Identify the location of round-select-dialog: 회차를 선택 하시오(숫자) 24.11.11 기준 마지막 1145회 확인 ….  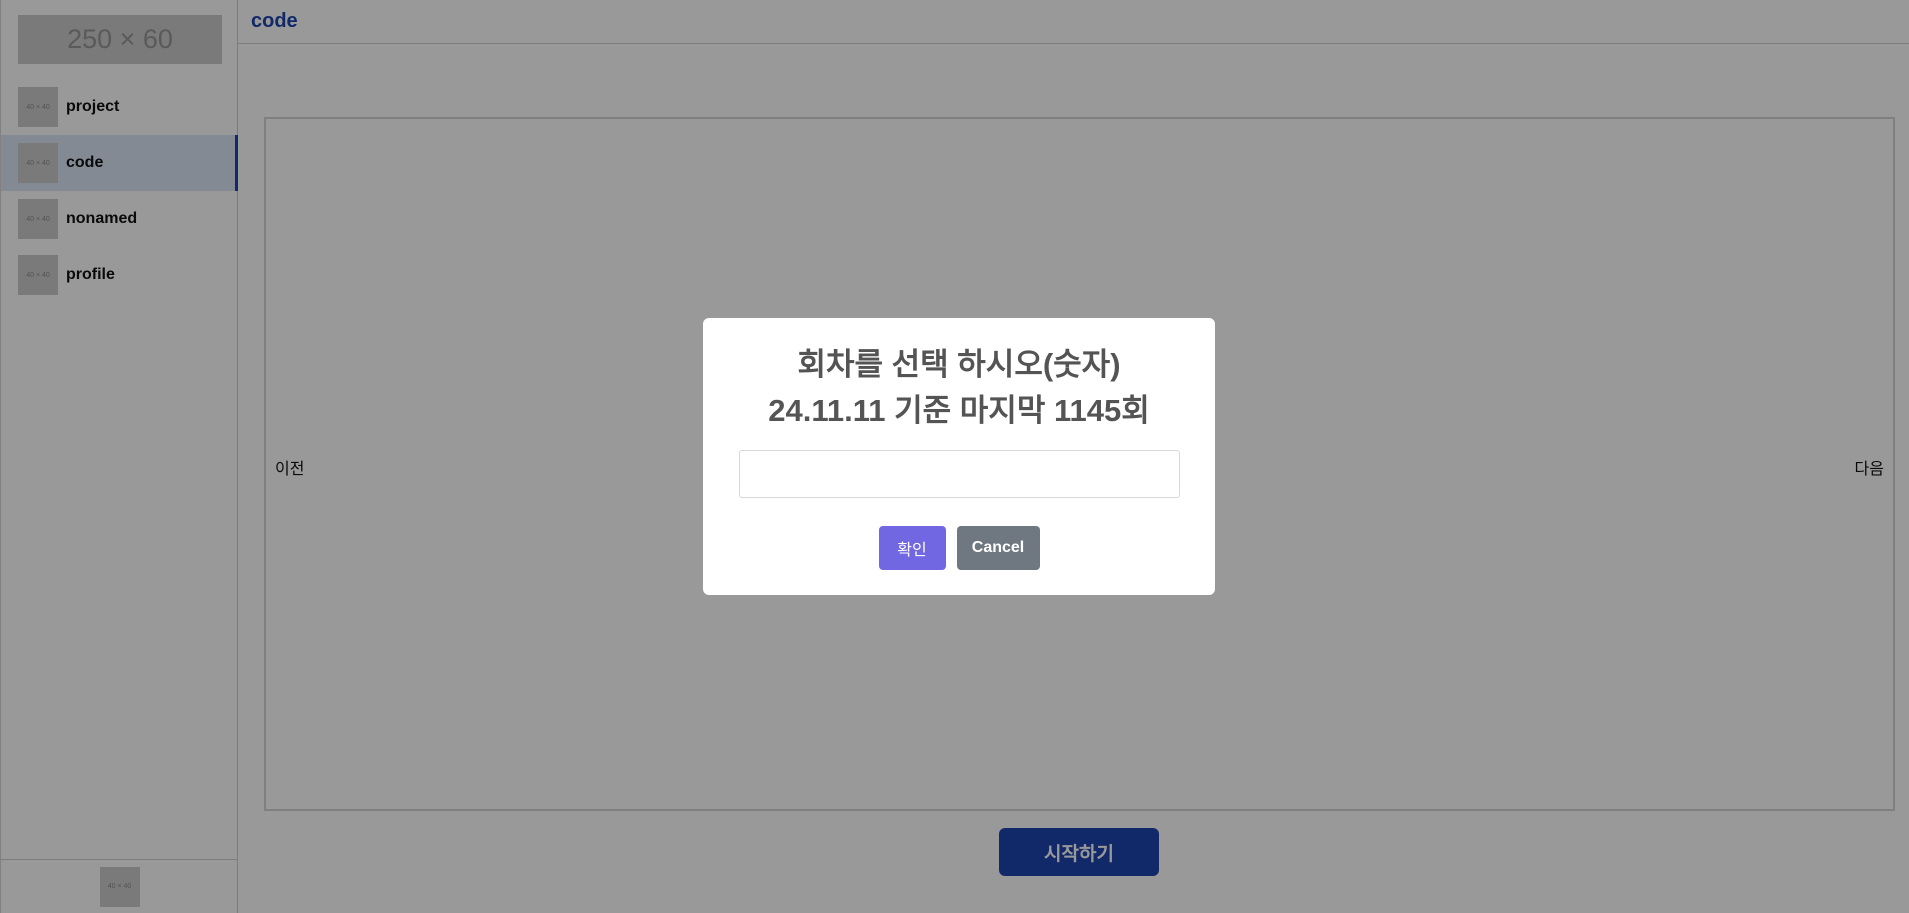
(959, 456).